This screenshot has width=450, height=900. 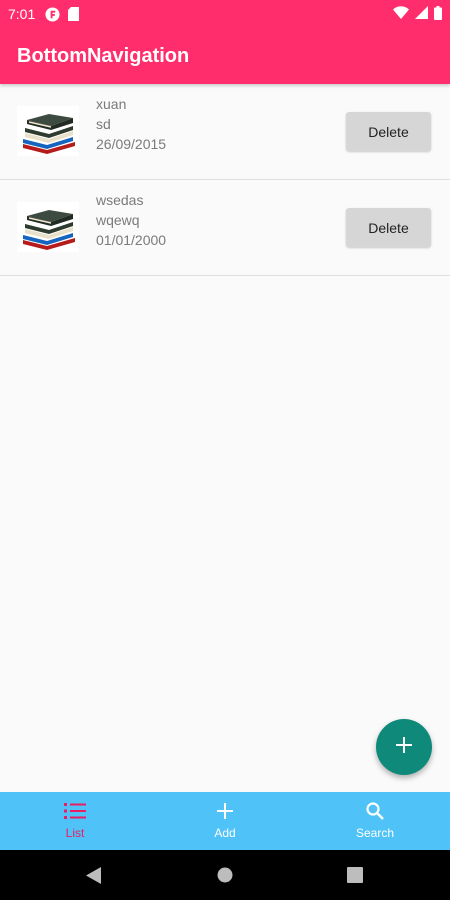 I want to click on system-navigation-bar, so click(x=225, y=875).